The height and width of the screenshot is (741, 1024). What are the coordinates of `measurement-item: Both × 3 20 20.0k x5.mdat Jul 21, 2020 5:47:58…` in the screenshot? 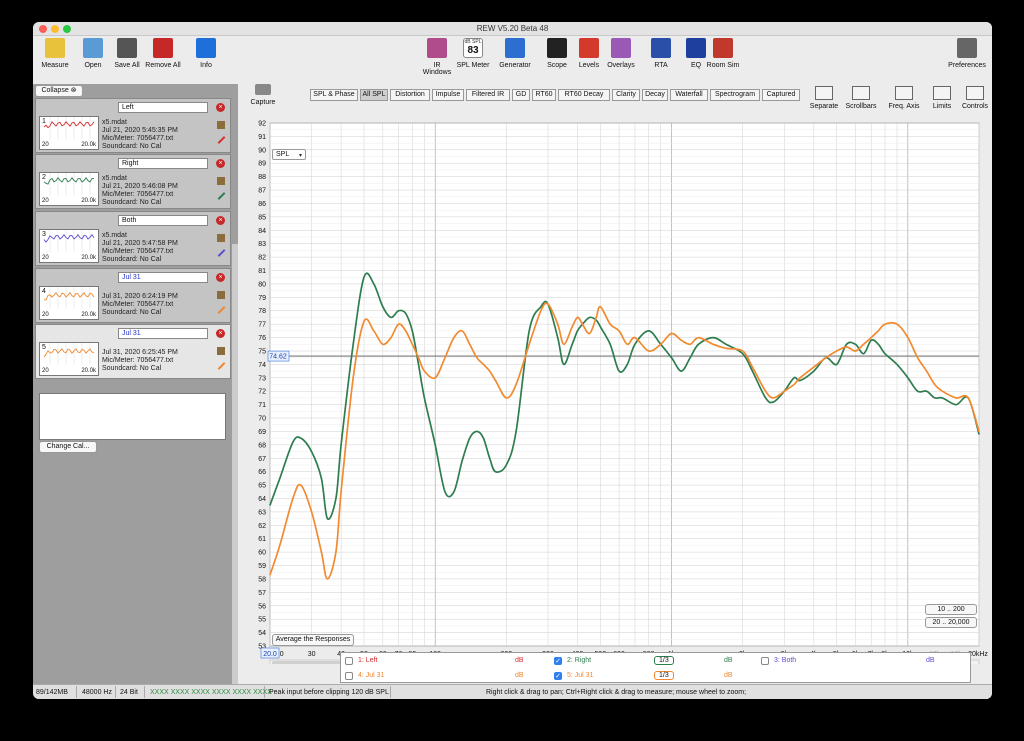 It's located at (133, 238).